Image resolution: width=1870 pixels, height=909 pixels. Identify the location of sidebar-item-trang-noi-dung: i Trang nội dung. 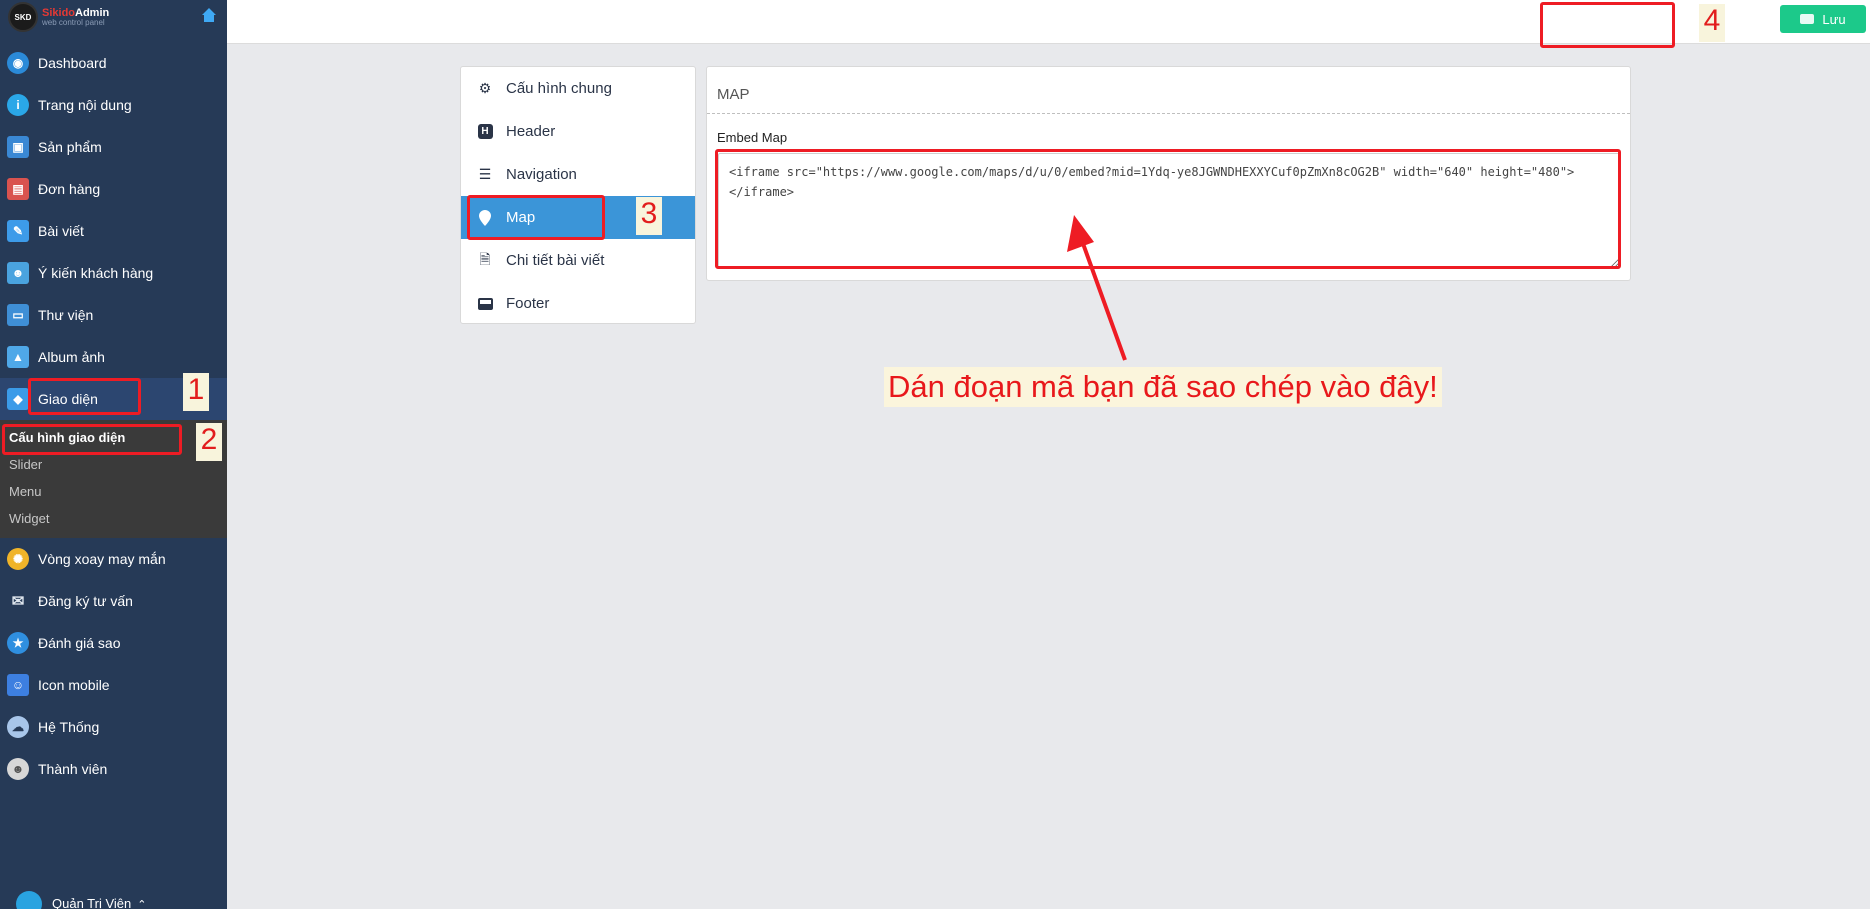
(113, 105).